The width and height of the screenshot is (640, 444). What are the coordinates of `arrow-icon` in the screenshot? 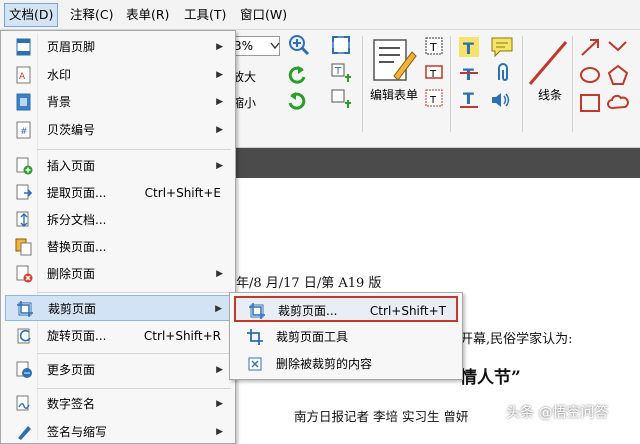 It's located at (590, 47).